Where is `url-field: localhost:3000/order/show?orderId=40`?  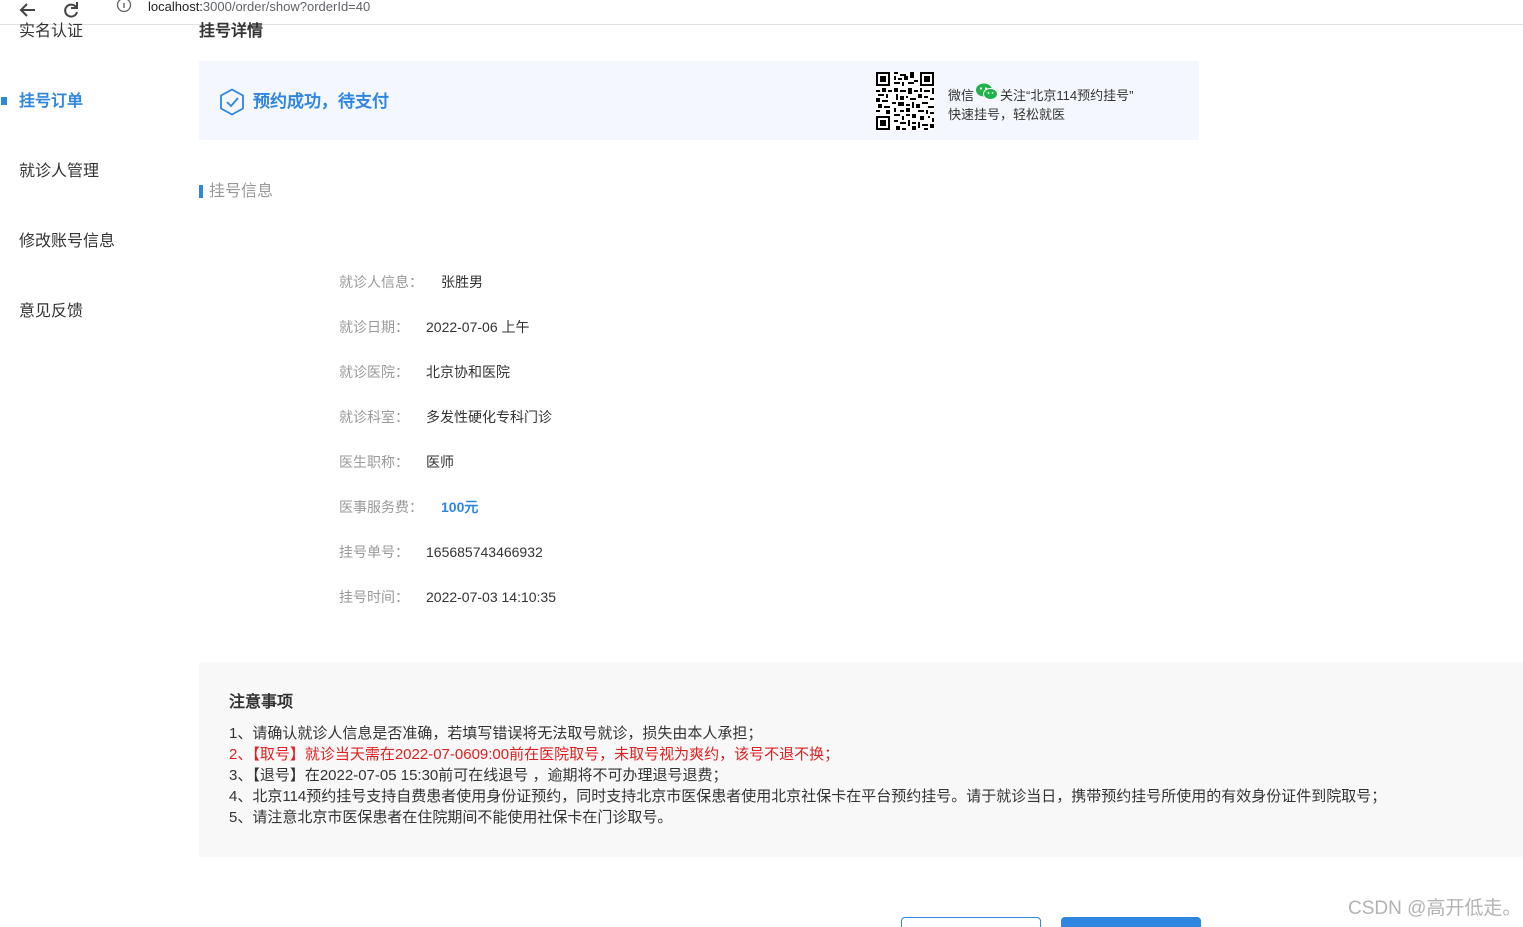
url-field: localhost:3000/order/show?orderId=40 is located at coordinates (259, 7).